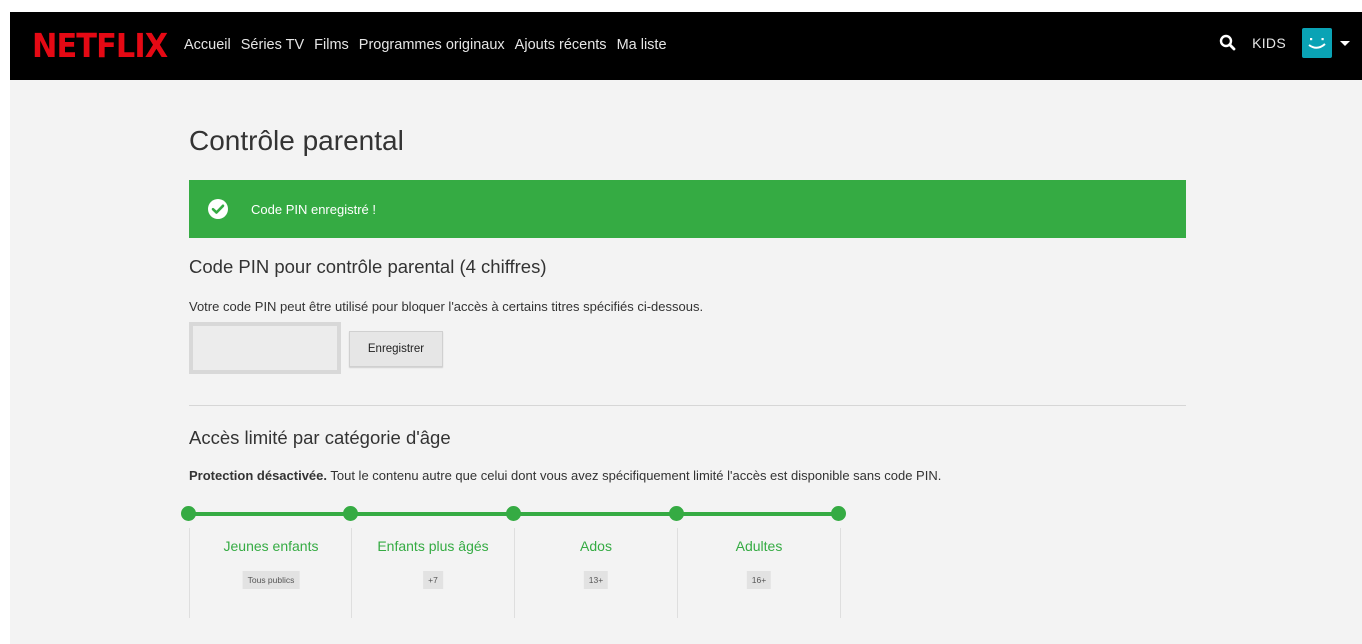 The height and width of the screenshot is (644, 1362). I want to click on age-category: Jeunes enfants Tous publics, so click(270, 573).